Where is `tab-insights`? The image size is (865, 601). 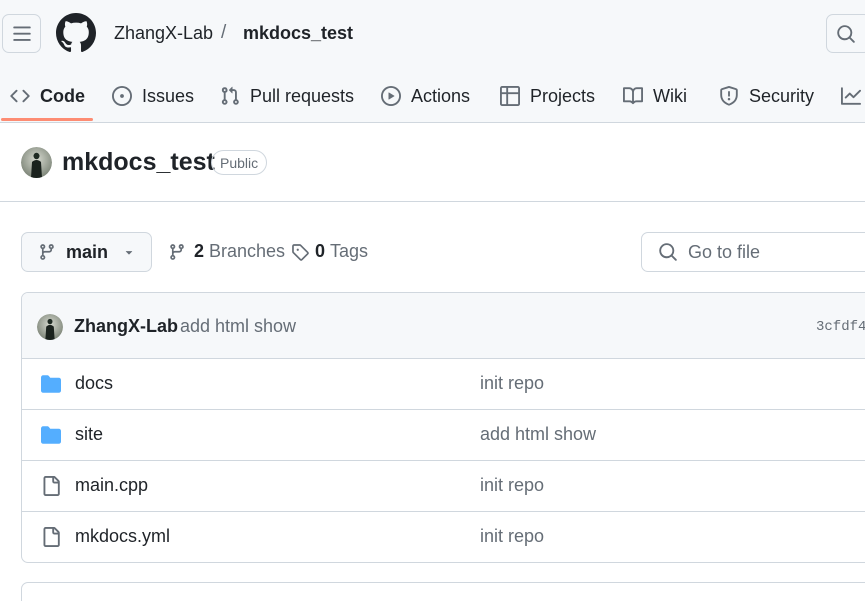 tab-insights is located at coordinates (853, 96).